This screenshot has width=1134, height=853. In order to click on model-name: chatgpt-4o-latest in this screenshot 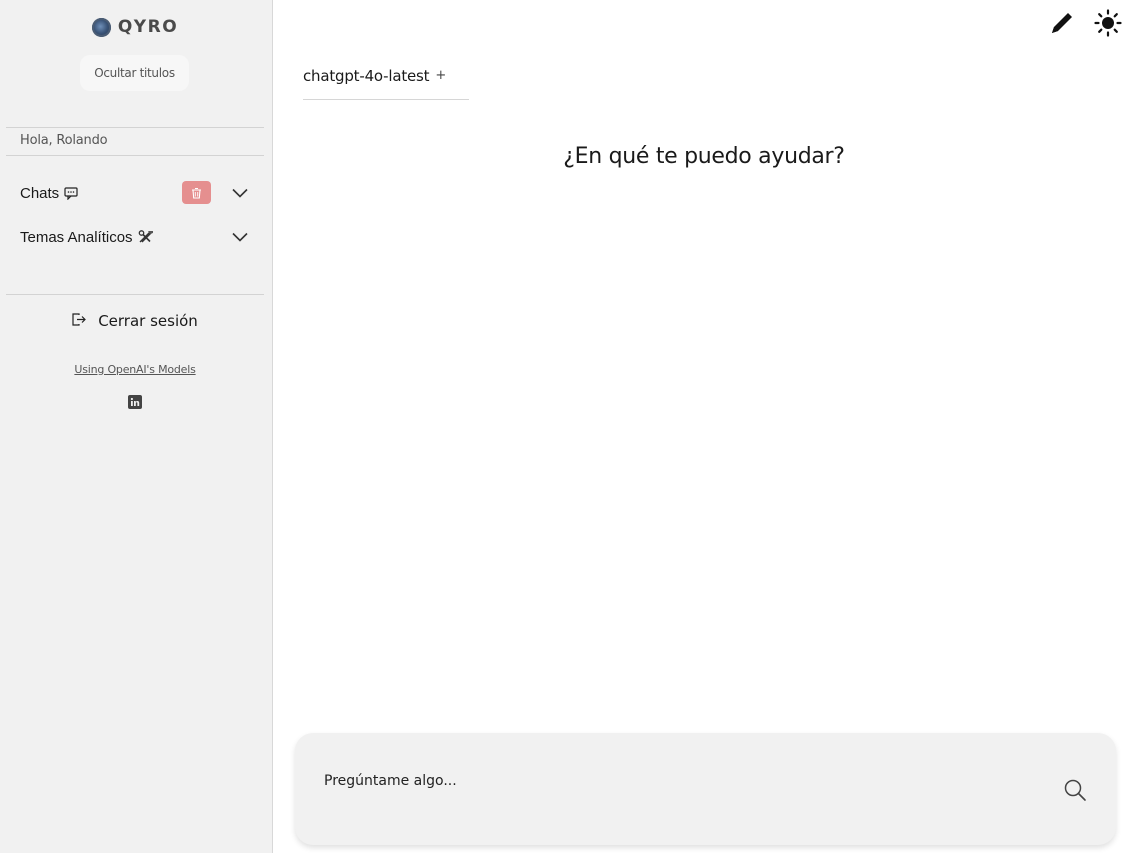, I will do `click(366, 76)`.